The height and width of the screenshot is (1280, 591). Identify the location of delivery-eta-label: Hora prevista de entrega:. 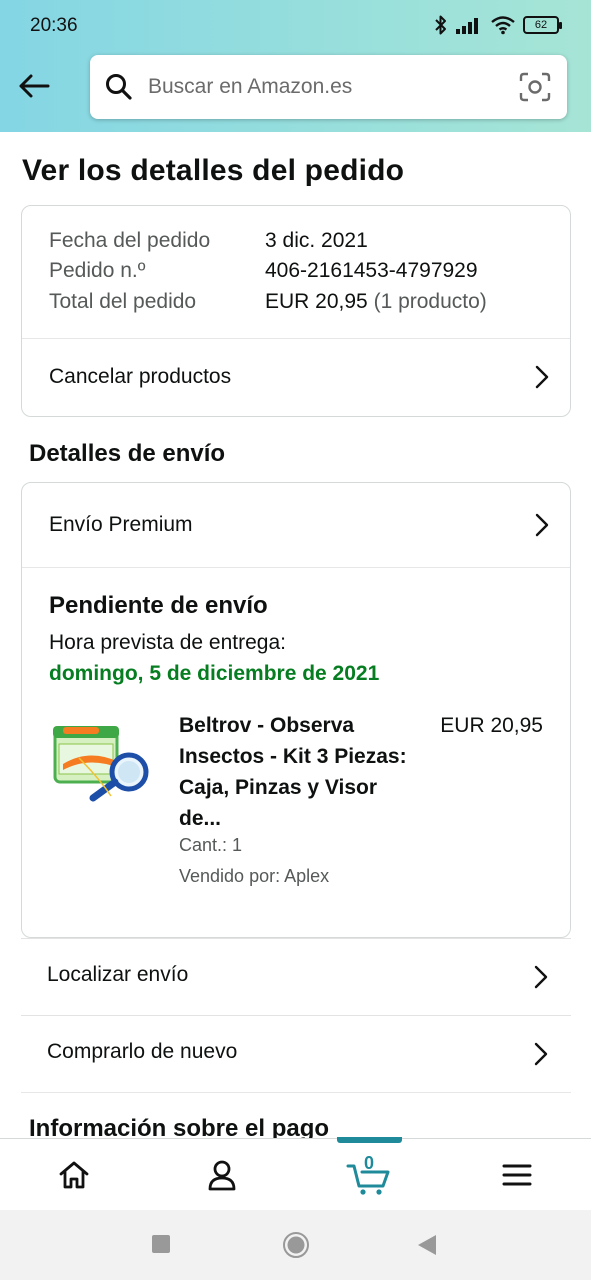
(167, 642).